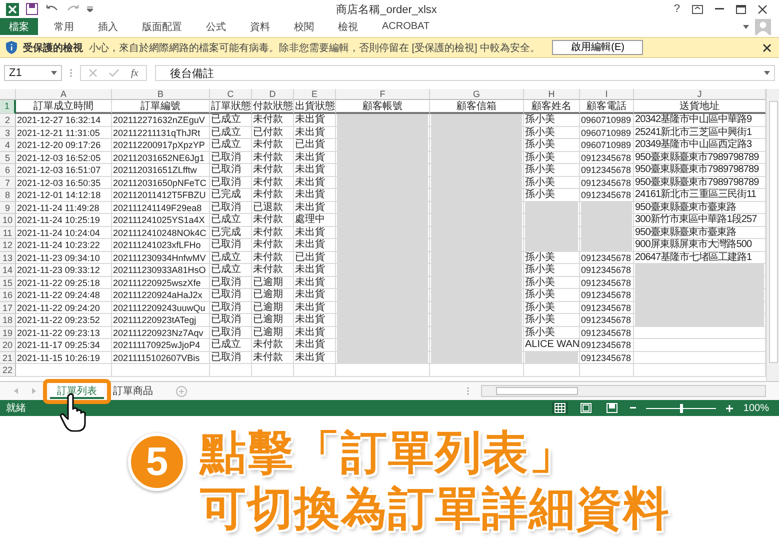  Describe the element at coordinates (161, 345) in the screenshot. I see `table-cell: 202111170925wJjoP4` at that location.